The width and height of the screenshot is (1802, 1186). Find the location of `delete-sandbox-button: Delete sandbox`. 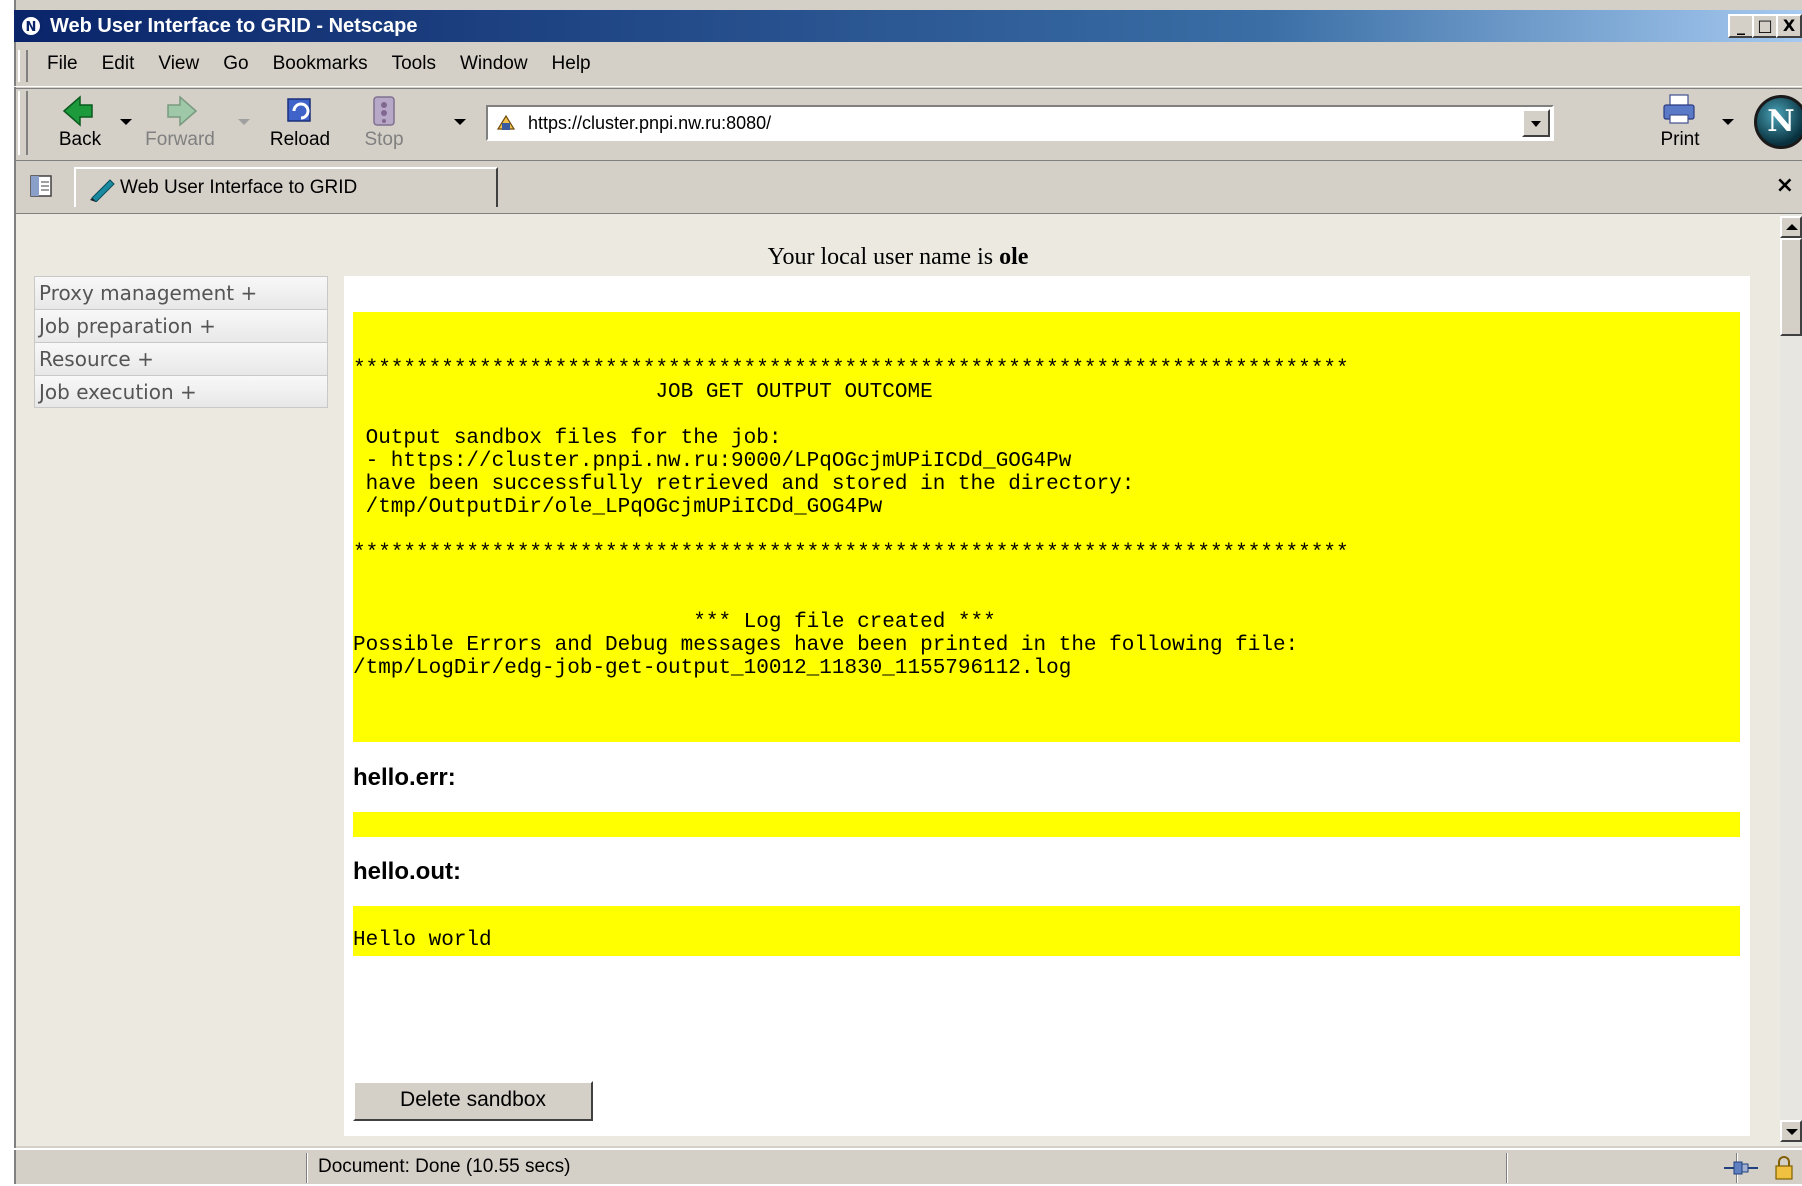

delete-sandbox-button: Delete sandbox is located at coordinates (473, 1101).